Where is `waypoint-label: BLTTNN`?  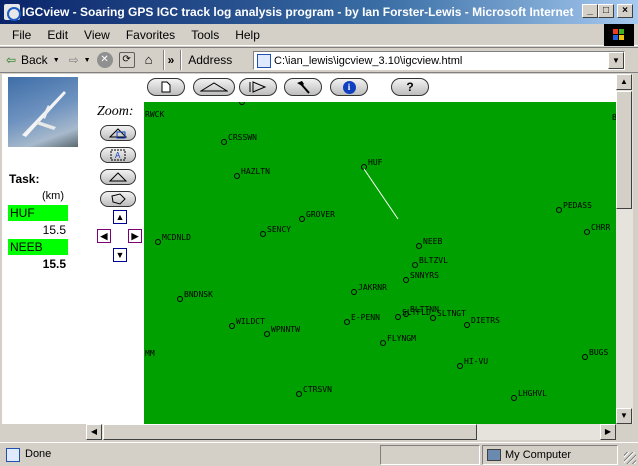 waypoint-label: BLTTNN is located at coordinates (424, 309).